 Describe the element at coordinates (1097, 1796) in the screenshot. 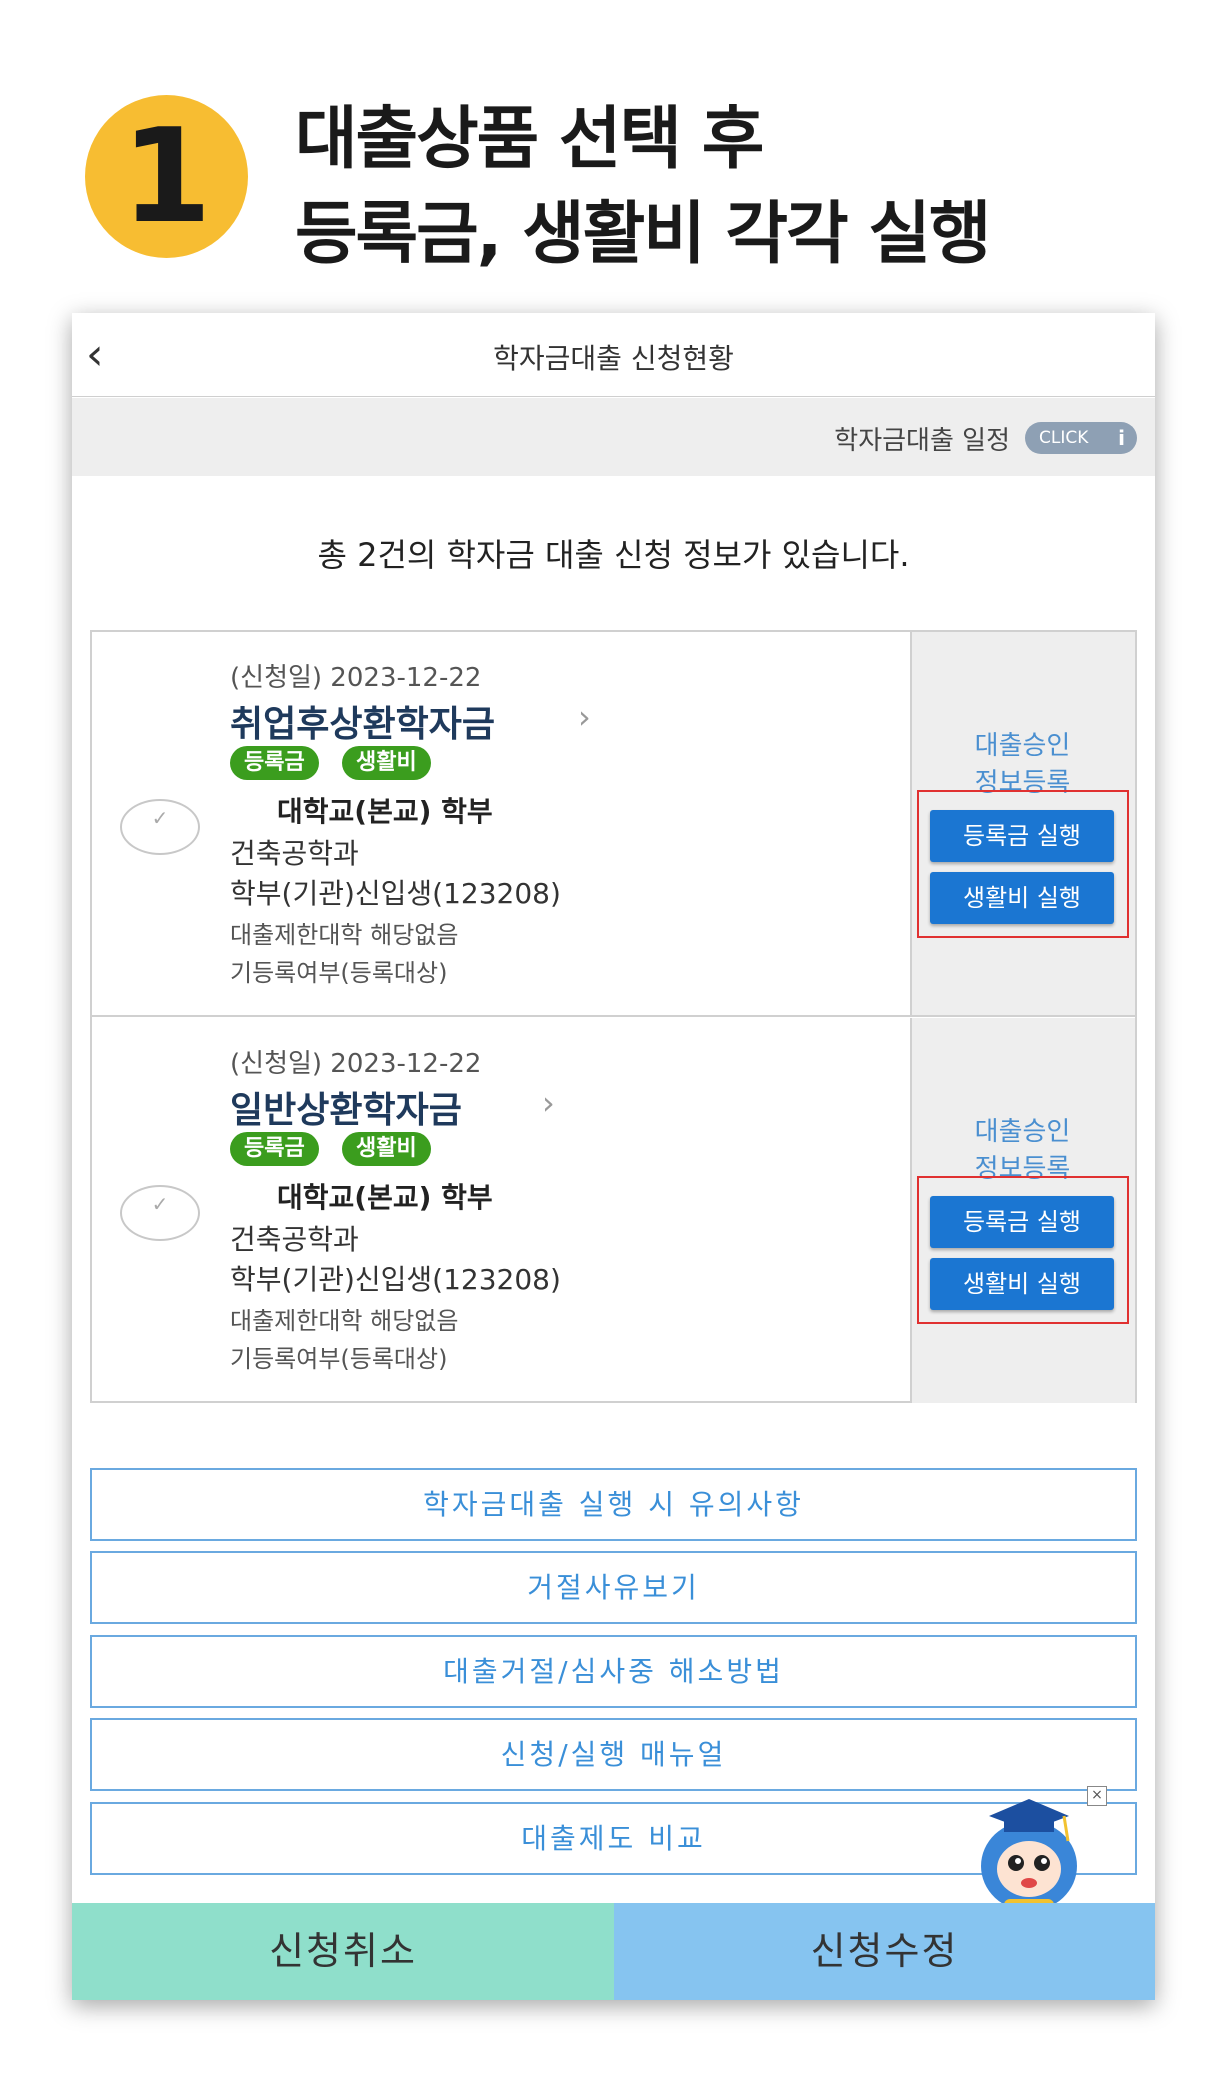

I see `close-icon: ×` at that location.